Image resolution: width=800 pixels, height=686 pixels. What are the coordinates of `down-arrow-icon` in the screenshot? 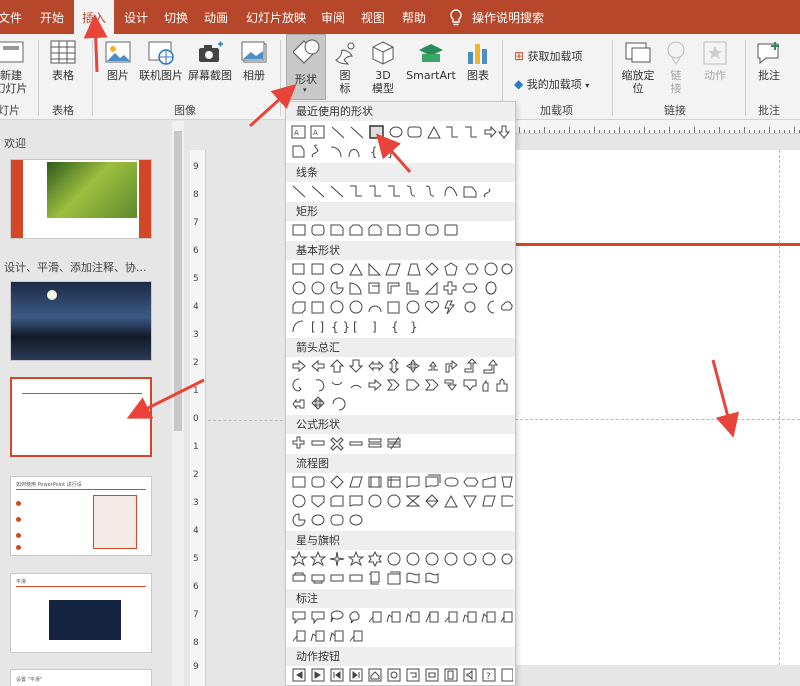 It's located at (356, 366).